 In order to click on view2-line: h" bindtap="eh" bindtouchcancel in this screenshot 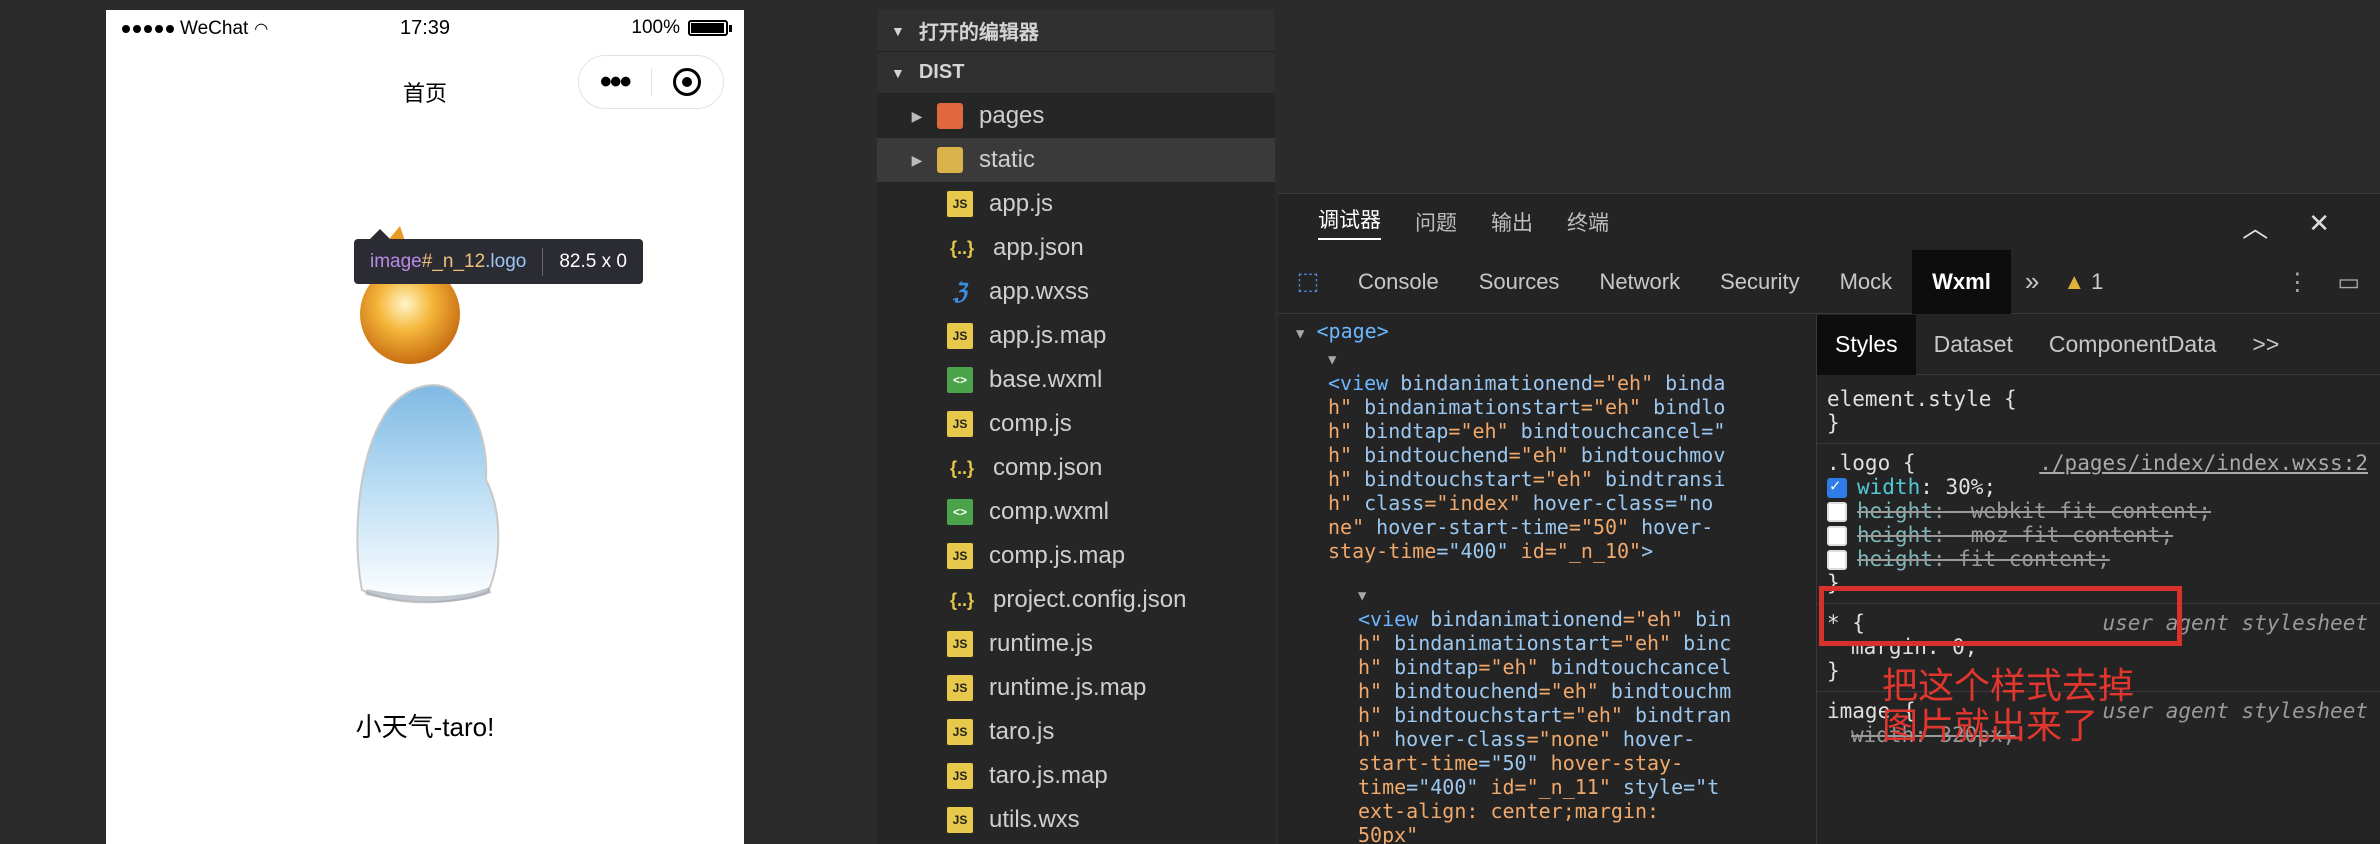, I will do `click(1544, 667)`.